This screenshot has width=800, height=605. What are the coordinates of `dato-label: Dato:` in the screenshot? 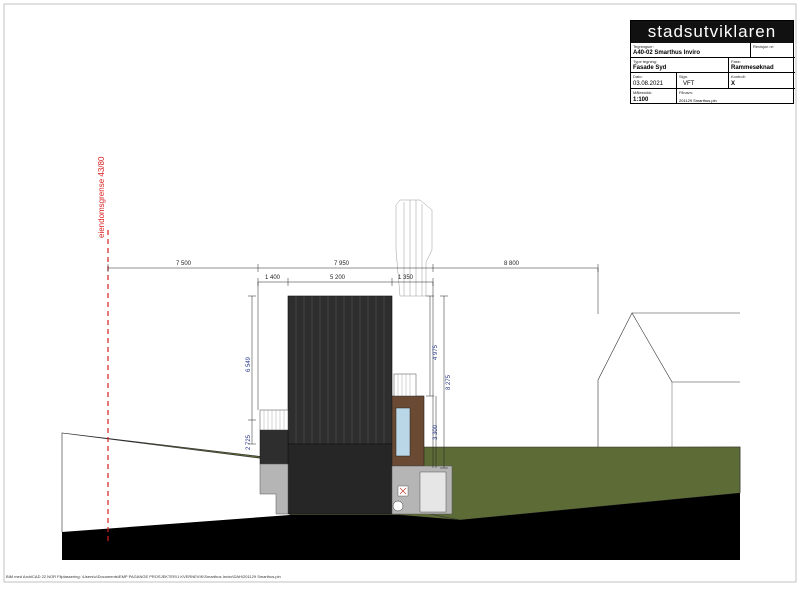 It's located at (638, 76).